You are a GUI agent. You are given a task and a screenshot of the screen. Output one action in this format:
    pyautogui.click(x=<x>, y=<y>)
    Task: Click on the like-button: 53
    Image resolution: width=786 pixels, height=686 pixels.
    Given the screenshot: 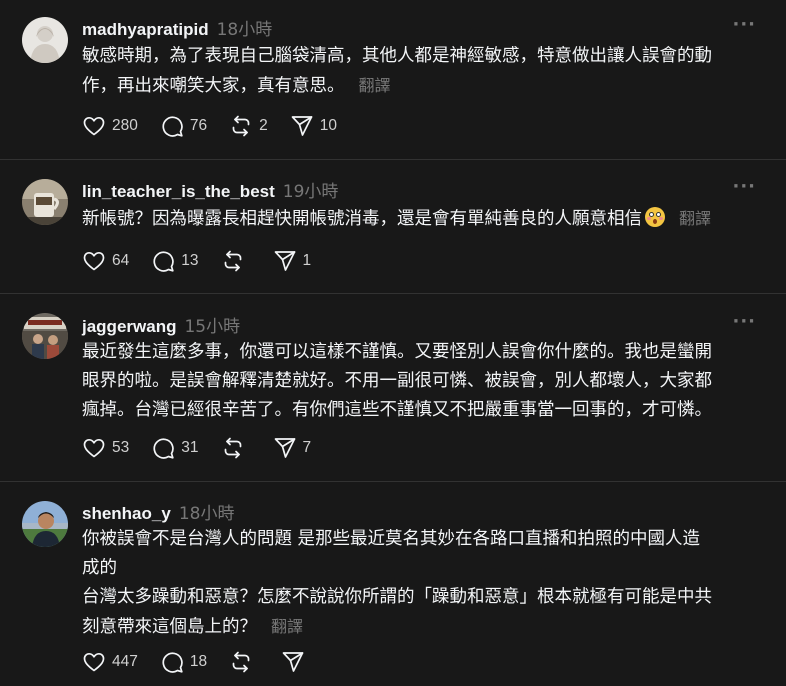 What is the action you would take?
    pyautogui.click(x=105, y=448)
    